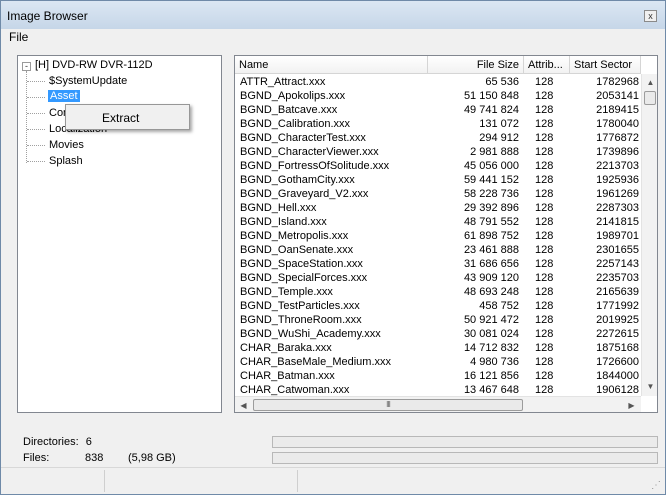 Image resolution: width=666 pixels, height=495 pixels. I want to click on context-menu-extract: Extract, so click(120, 118).